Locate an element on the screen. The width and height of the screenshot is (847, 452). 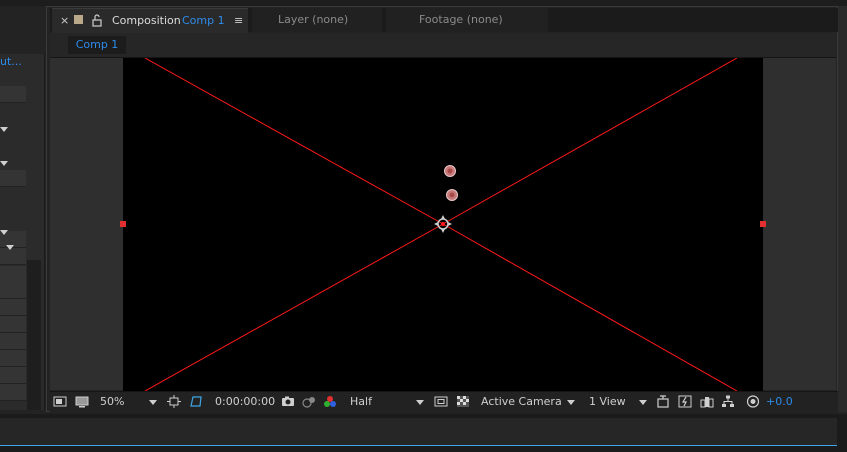
tab-layer: Layer (none) is located at coordinates (317, 20).